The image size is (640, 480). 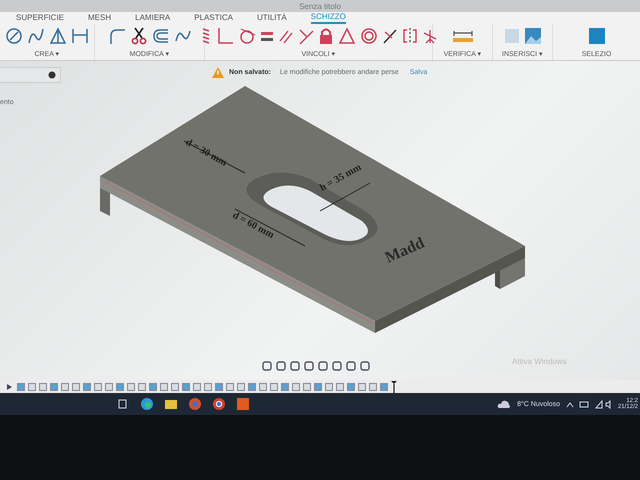 What do you see at coordinates (10, 386) in the screenshot?
I see `play-icon` at bounding box center [10, 386].